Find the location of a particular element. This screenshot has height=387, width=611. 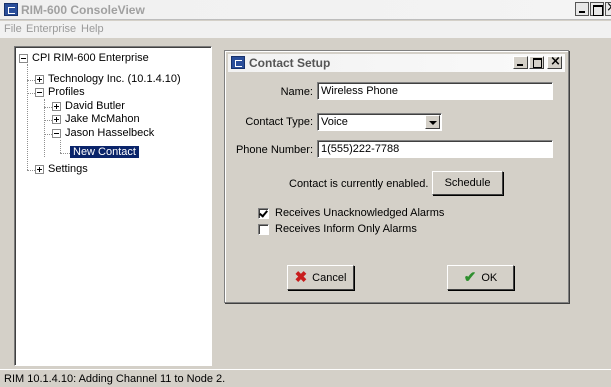

phone-number-label: Phone Number: is located at coordinates (274, 150).